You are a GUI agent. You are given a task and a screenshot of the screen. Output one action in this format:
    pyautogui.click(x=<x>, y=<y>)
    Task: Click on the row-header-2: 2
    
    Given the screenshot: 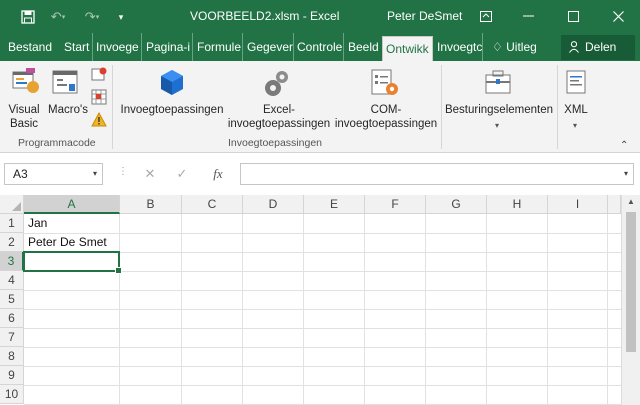 What is the action you would take?
    pyautogui.click(x=12, y=242)
    